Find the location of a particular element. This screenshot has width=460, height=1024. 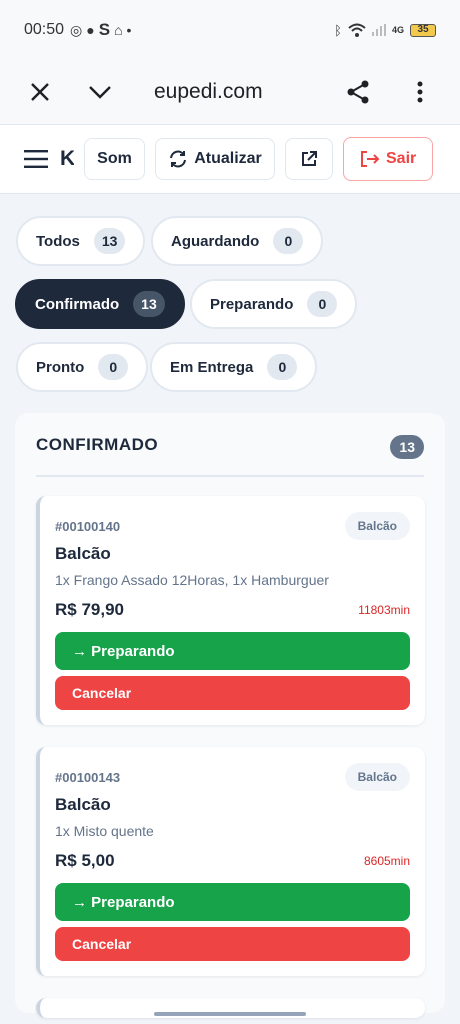

logout-icon is located at coordinates (370, 159).